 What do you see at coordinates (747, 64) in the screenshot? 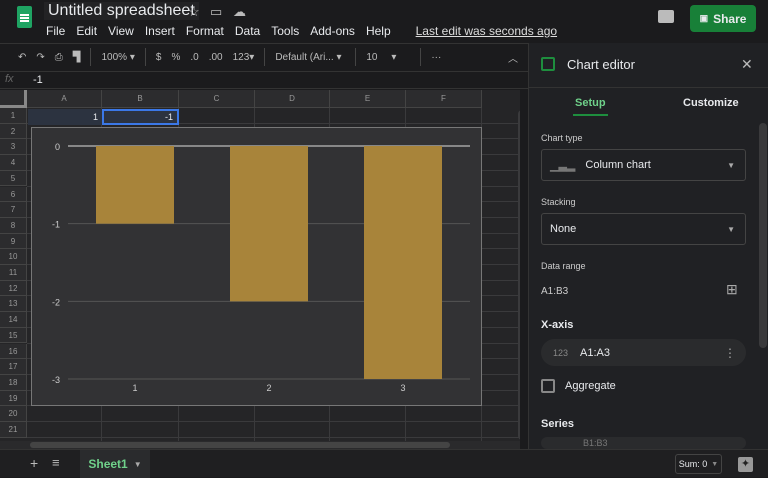
I see `close-icon: ✕` at bounding box center [747, 64].